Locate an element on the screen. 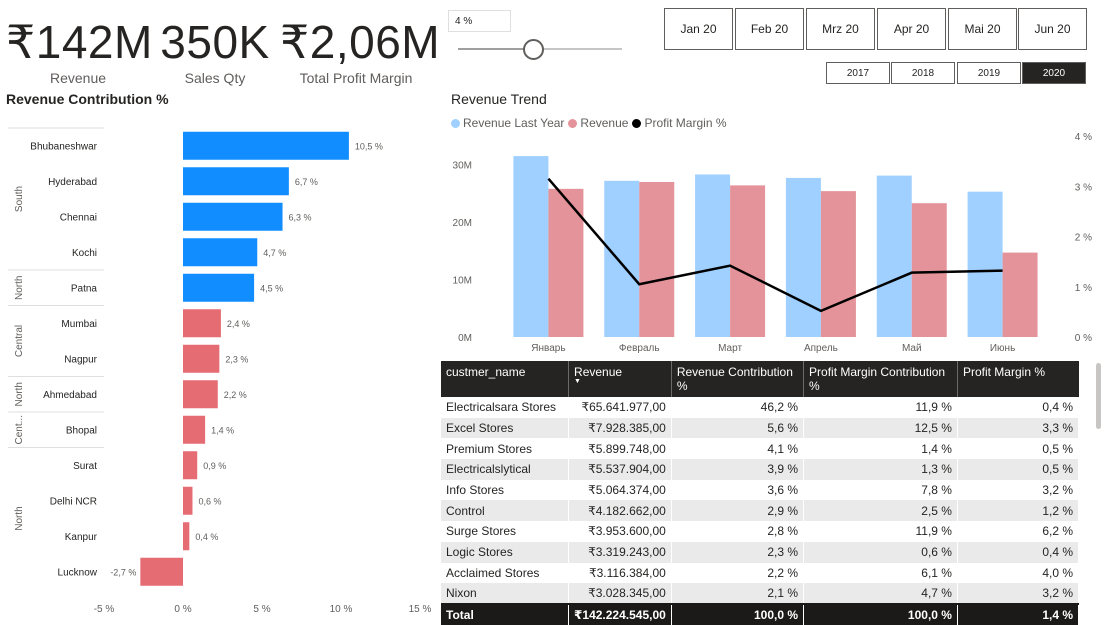 This screenshot has height=625, width=1106. table-cell: ₹5.899.748,00 is located at coordinates (620, 449).